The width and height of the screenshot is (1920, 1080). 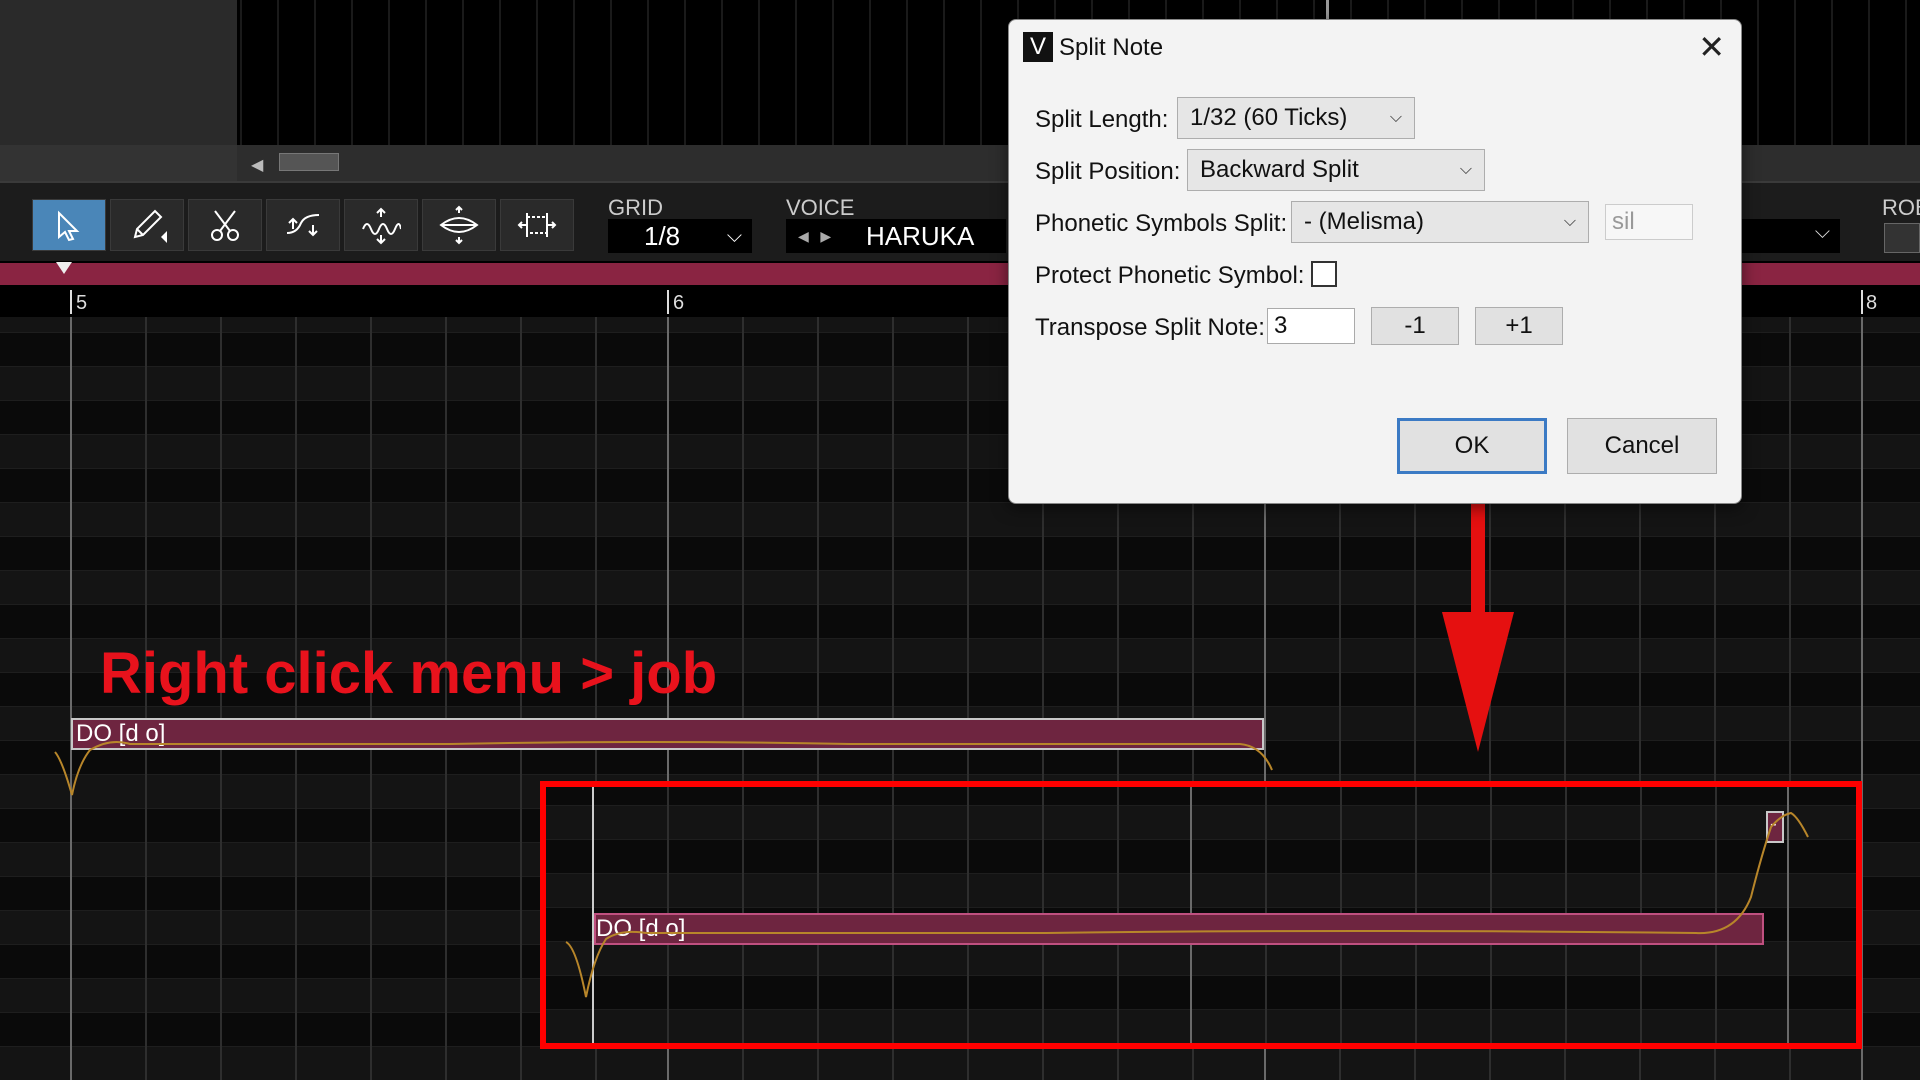 What do you see at coordinates (820, 207) in the screenshot?
I see `voice-label: VOICE` at bounding box center [820, 207].